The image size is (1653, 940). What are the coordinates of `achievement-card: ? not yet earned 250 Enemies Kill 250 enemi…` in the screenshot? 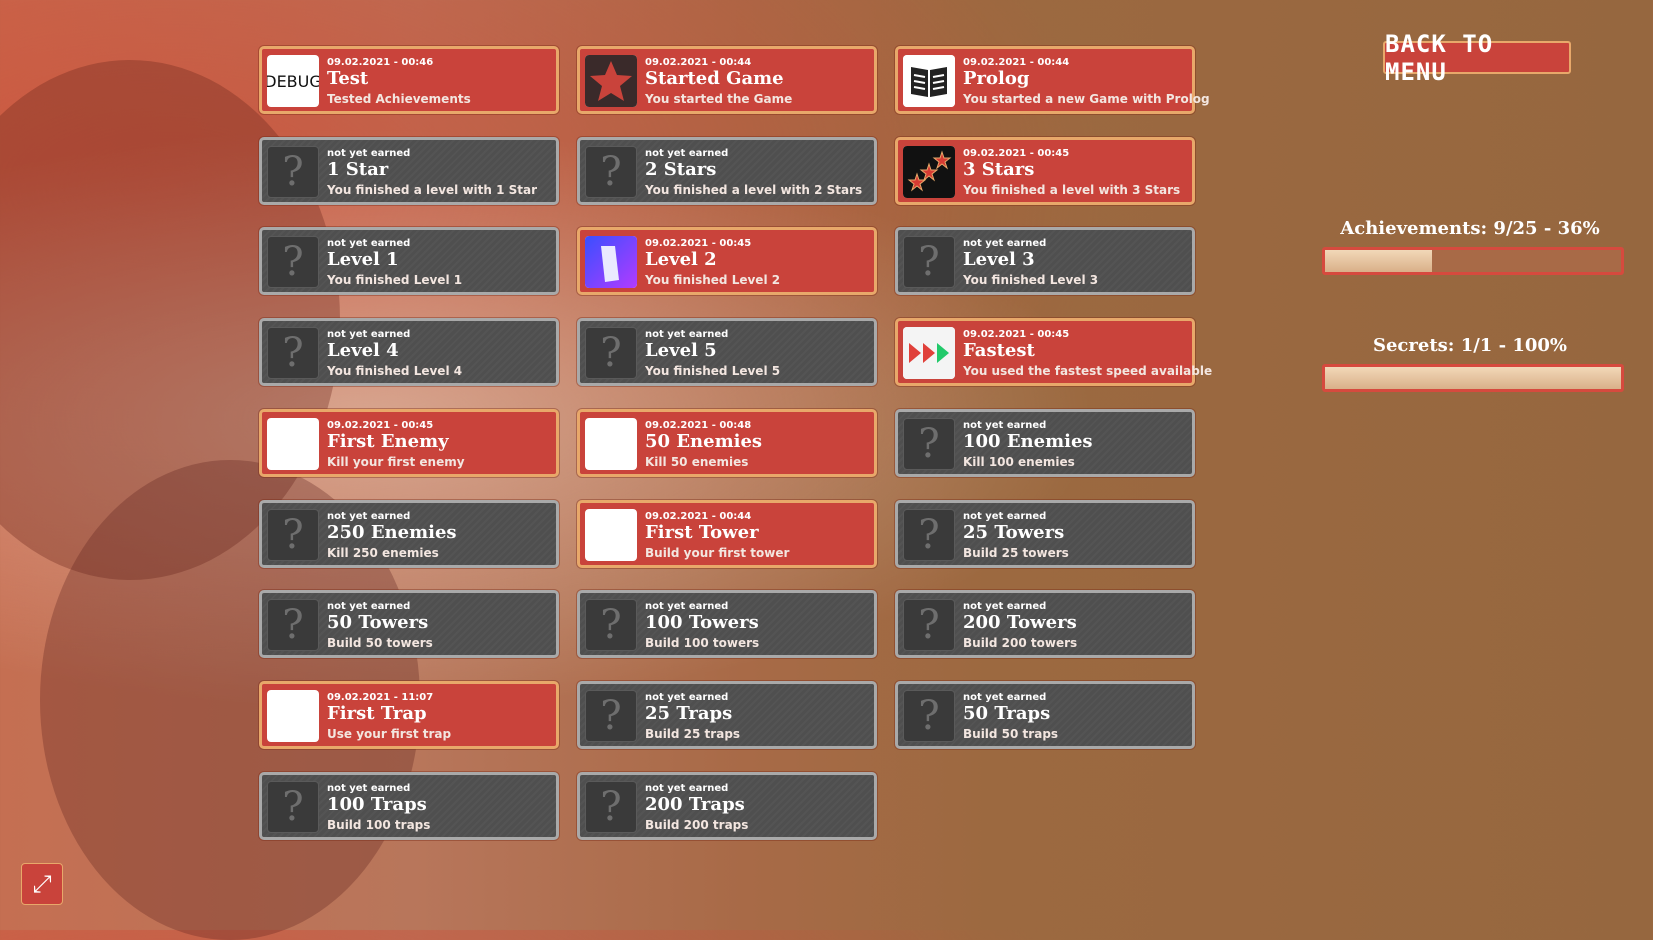 It's located at (409, 533).